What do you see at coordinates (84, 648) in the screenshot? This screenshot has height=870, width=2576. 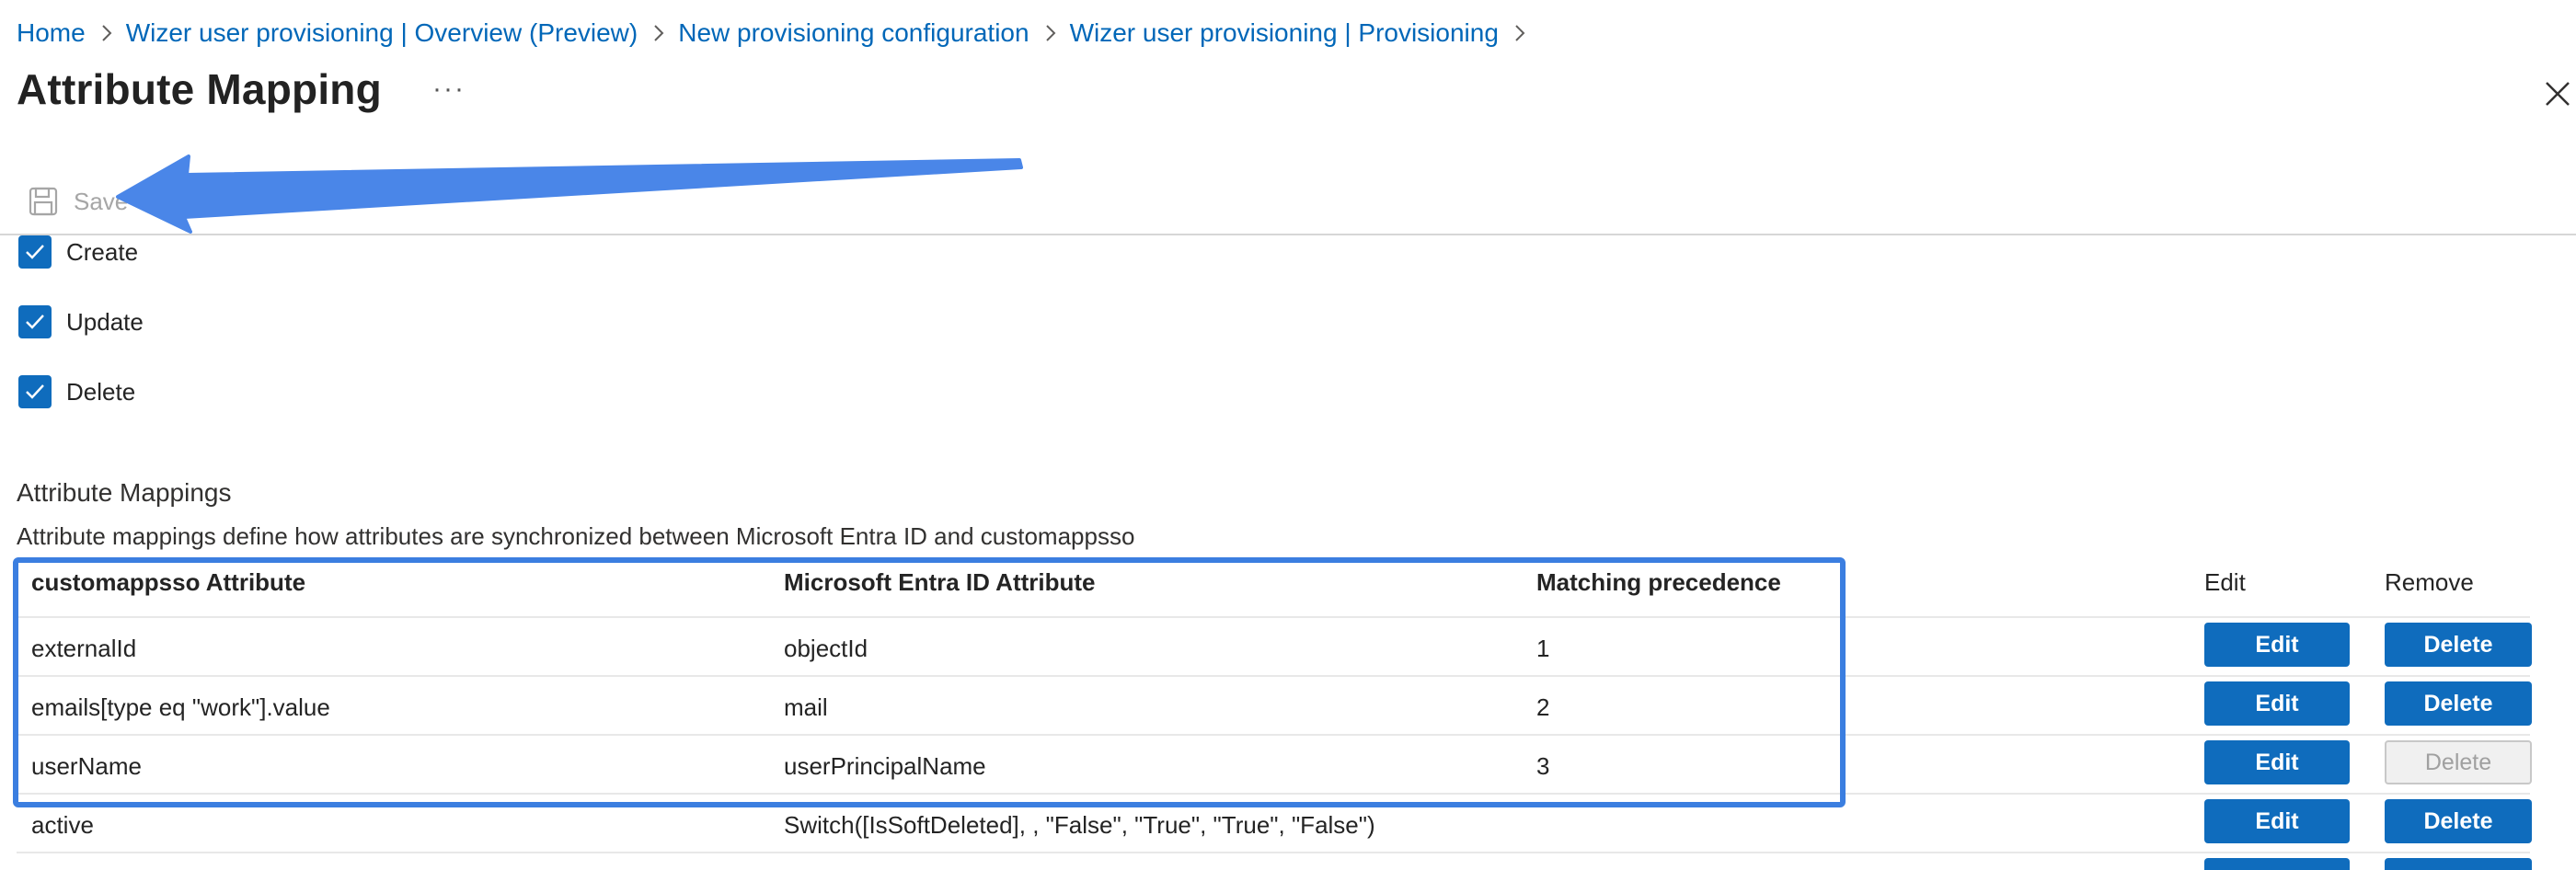 I see `cell-target-attribute: externalId` at bounding box center [84, 648].